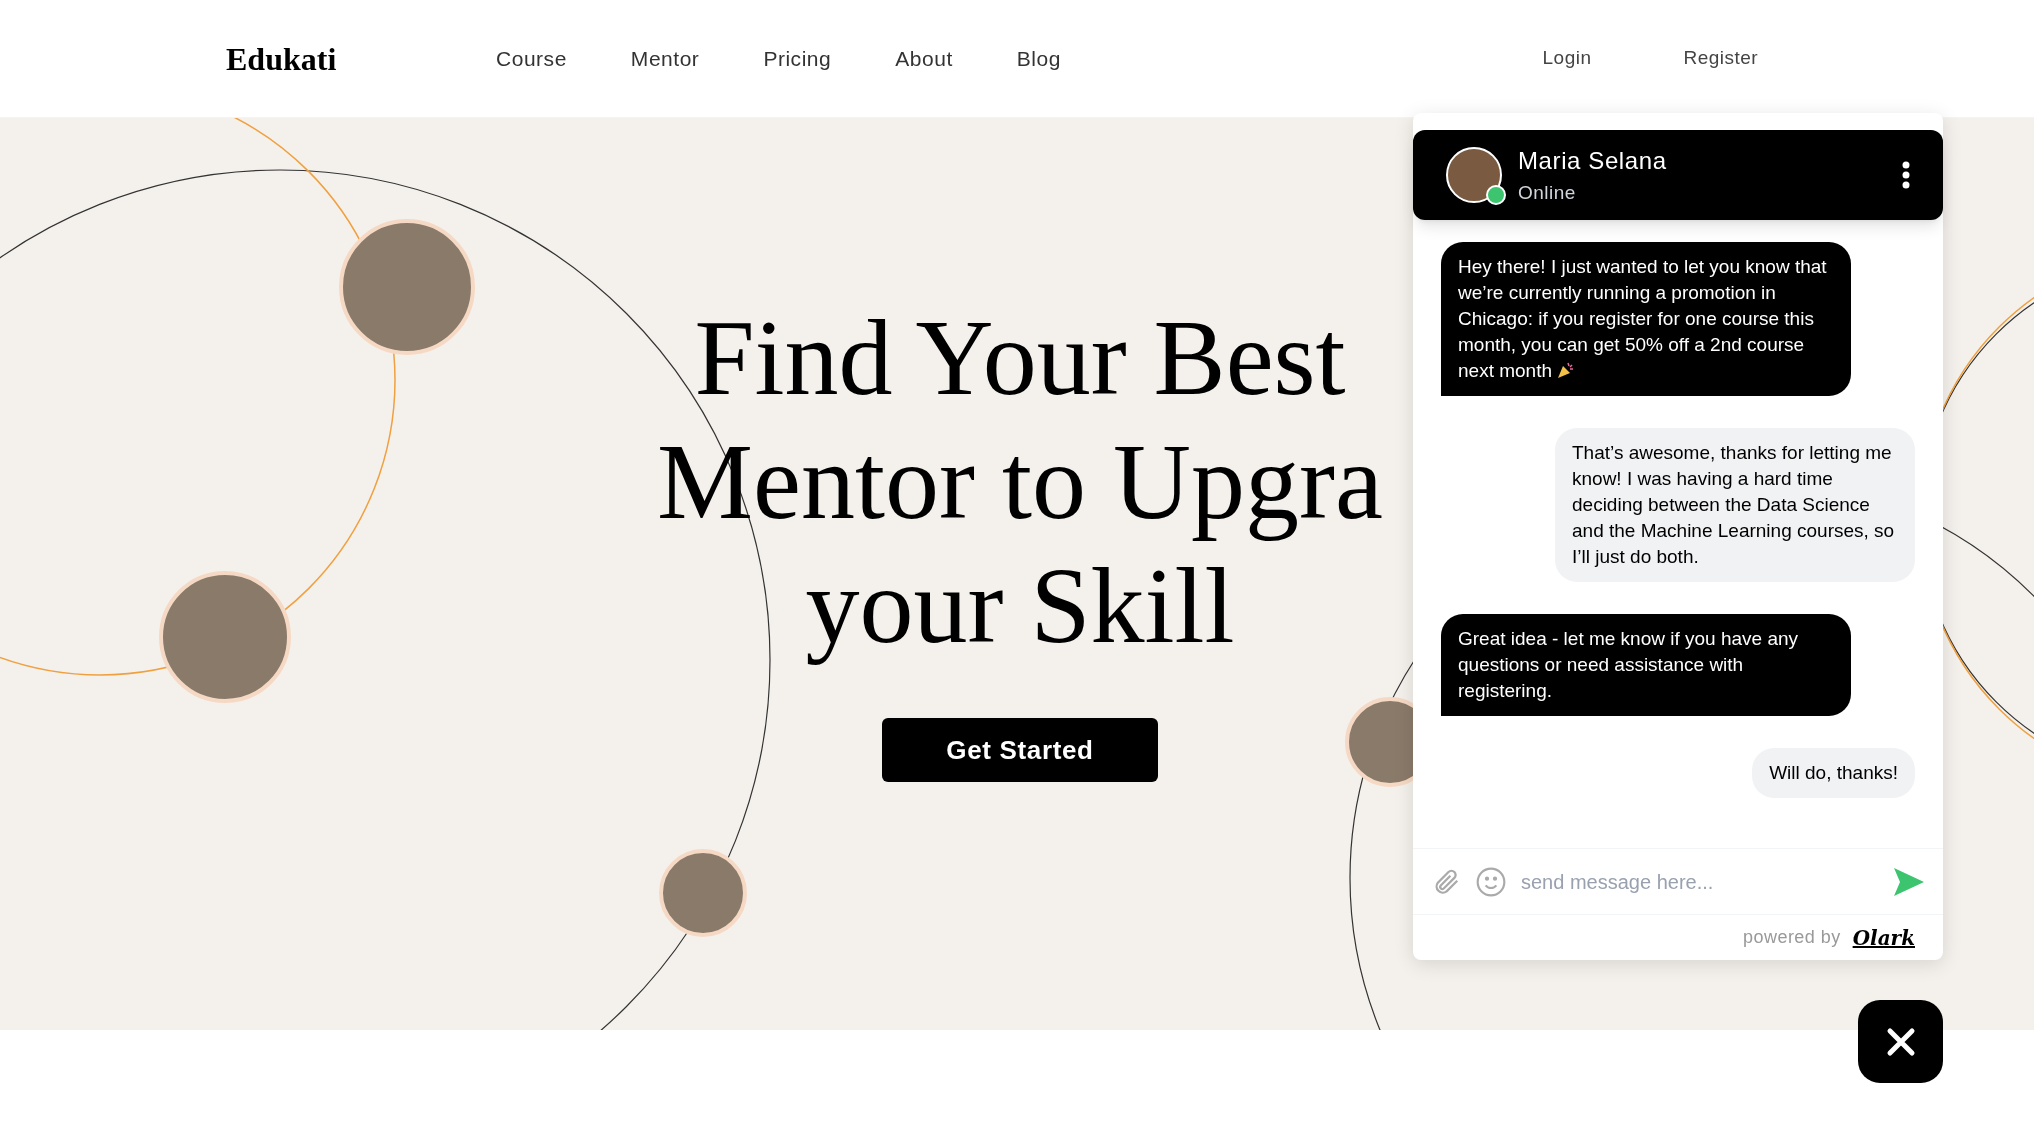 Image resolution: width=2034 pixels, height=1130 pixels. I want to click on chat-message: Great idea - let me know if you have any questions or need assistance with registering., so click(1646, 665).